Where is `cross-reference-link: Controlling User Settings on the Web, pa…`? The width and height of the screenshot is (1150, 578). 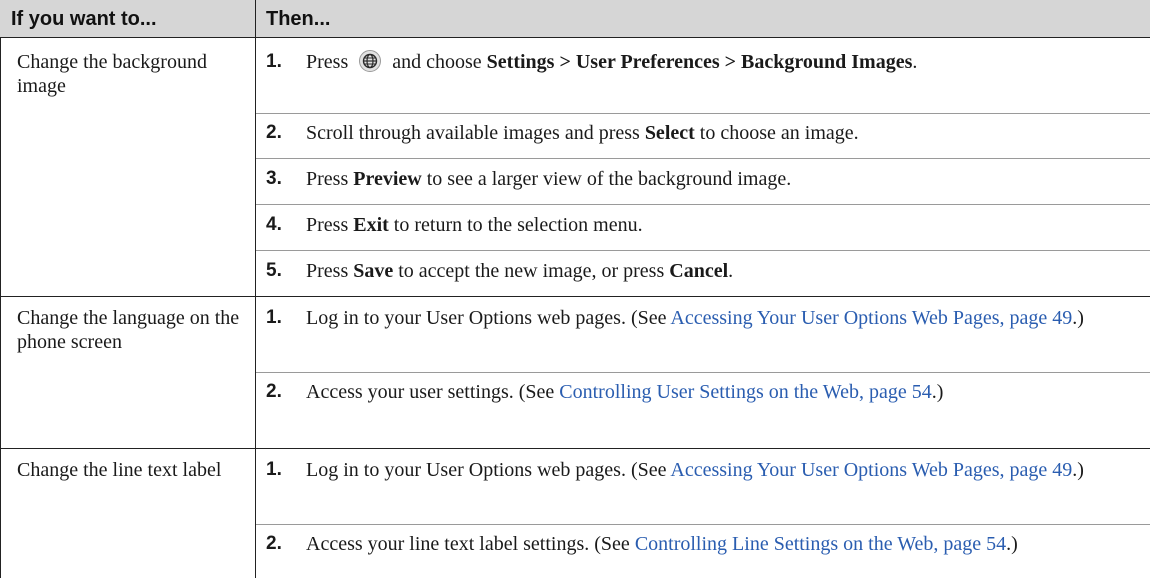
cross-reference-link: Controlling User Settings on the Web, pa… is located at coordinates (745, 392).